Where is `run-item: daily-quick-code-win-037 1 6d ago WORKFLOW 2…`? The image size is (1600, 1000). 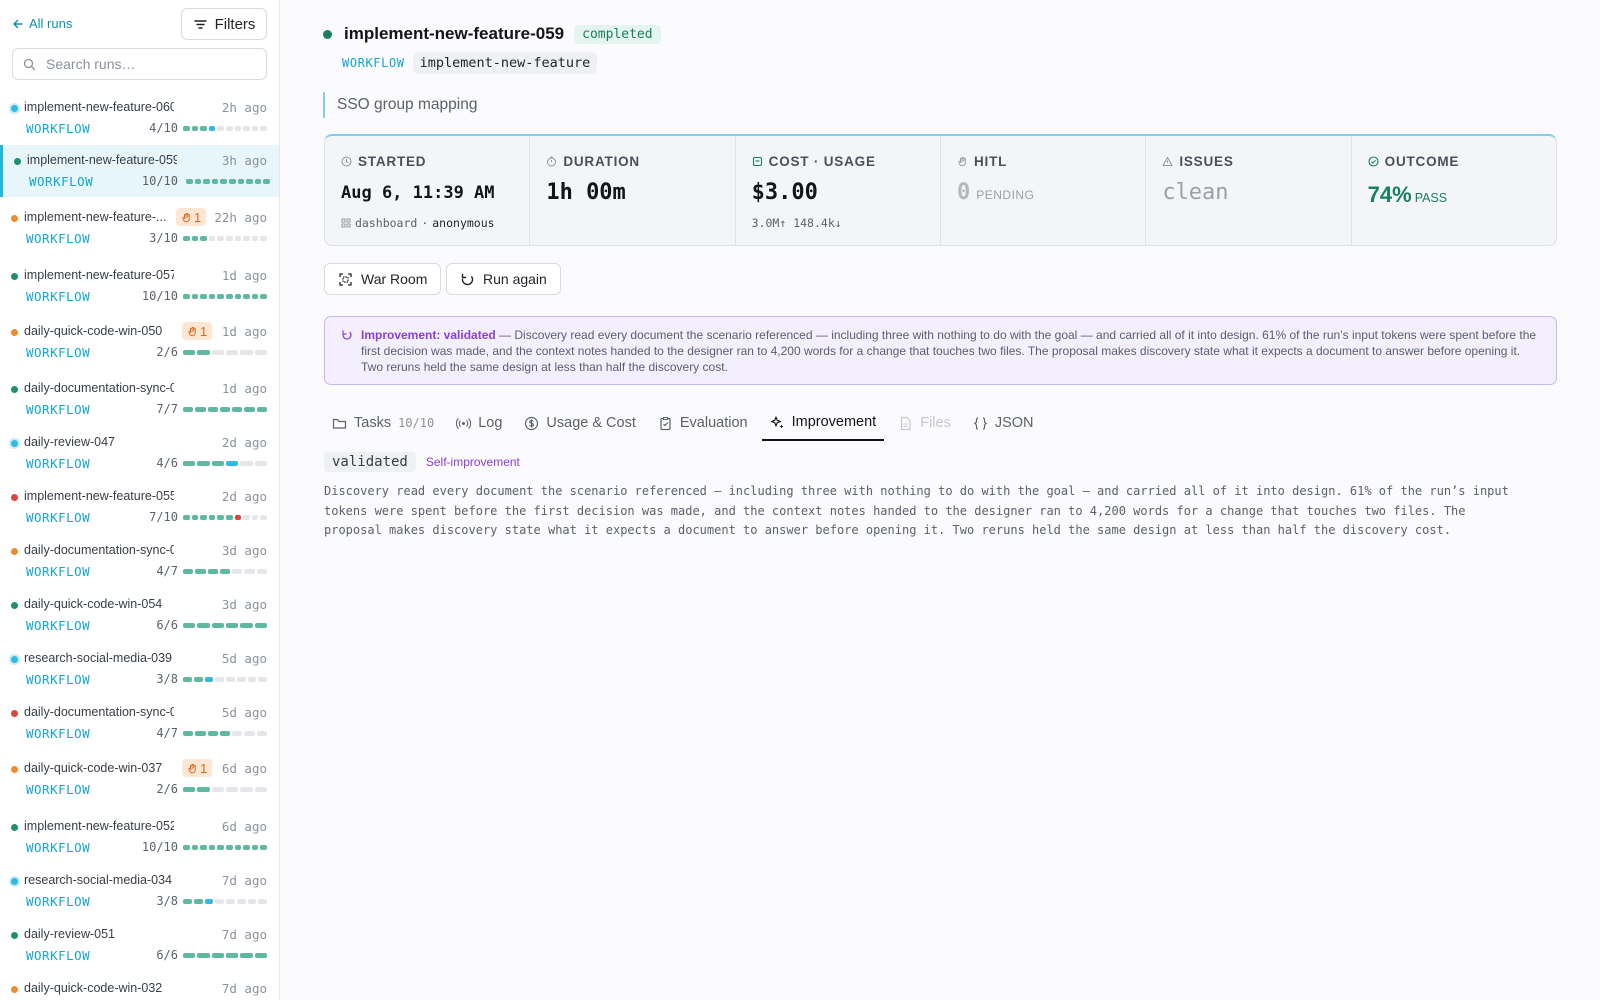
run-item: daily-quick-code-win-037 1 6d ago WORKFLOW 2… is located at coordinates (139, 782).